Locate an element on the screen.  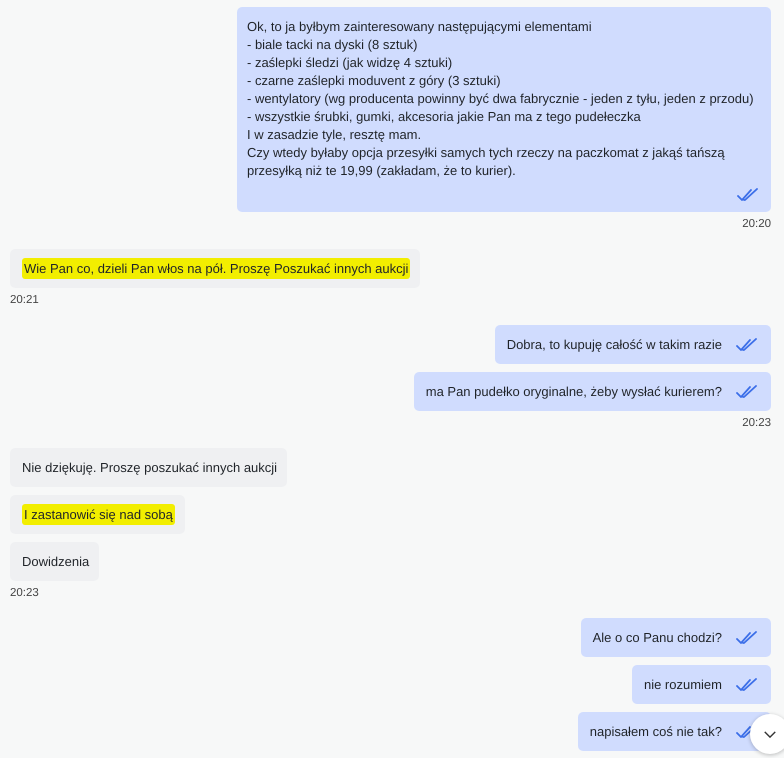
message-text: Ok, to ja byłbym zainteresowany następującymi elementami - biale tacki na dyski (8 sztuk) - zaślepki śledzi (jak widzę 4 sztuki) - czarne zaślepki moduvent z góry (3 sztuki) - wentylatory (wg producenta powinny być dwa fabrycznie - jeden z tyłu, jeden z przodu) - wszystkie śrubki, gumki, akcesoria jakie Pan ma z tego pudełeczka I w zasadzie tyle, resztę mam. Czy wtedy byłaby opcja przesyłki samych tych rzeczy na paczkomat z jakąś tańszą przesyłką niż te 19,99 (zakładam, że to kurier). is located at coordinates (501, 99).